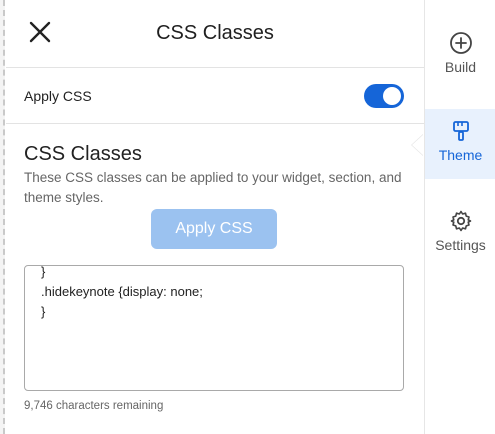  I want to click on rail-item-settings: Settings, so click(460, 234).